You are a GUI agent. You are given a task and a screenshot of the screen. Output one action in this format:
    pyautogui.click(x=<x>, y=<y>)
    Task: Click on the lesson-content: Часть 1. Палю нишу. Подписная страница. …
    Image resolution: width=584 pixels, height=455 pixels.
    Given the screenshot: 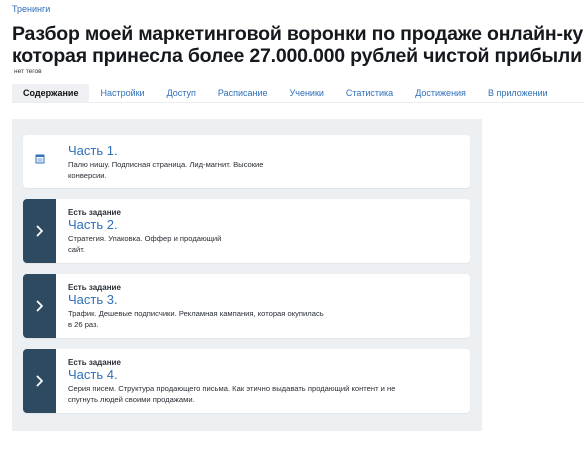 What is the action you would take?
    pyautogui.click(x=262, y=158)
    